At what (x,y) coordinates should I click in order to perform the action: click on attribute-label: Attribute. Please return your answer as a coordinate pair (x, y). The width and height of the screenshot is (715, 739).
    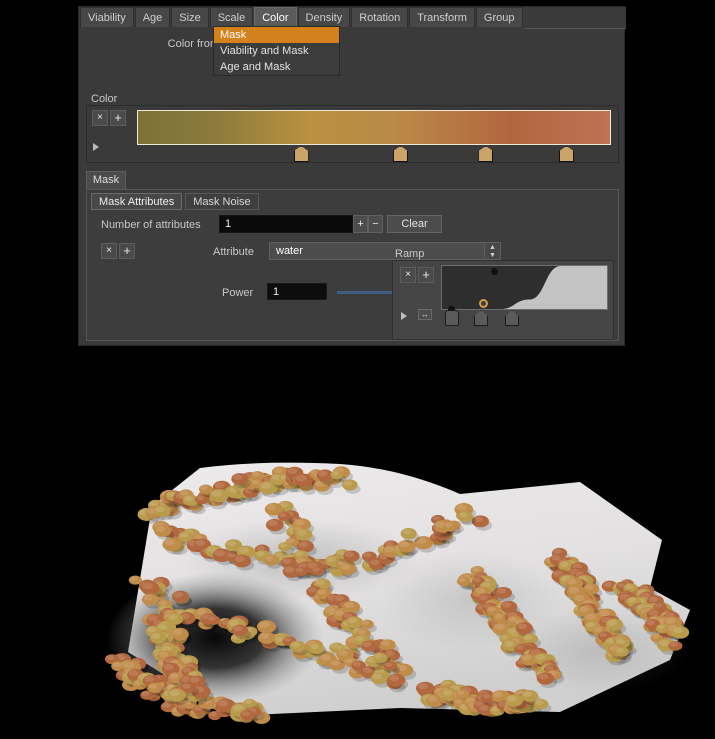
    Looking at the image, I should click on (233, 252).